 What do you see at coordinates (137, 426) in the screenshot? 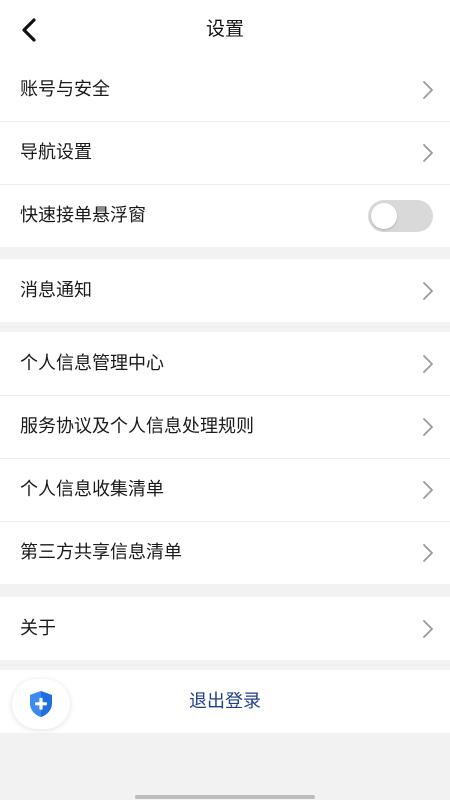
I see `row-label: 服务协议及个人信息处理规则` at bounding box center [137, 426].